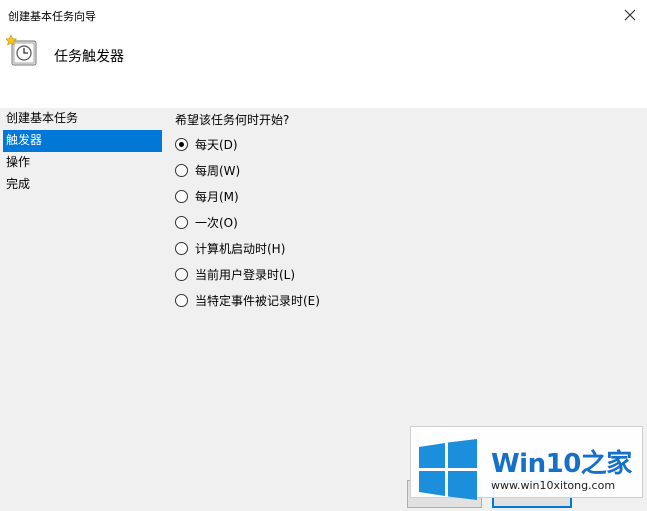  What do you see at coordinates (536, 464) in the screenshot?
I see `brand-prefix: Win10` at bounding box center [536, 464].